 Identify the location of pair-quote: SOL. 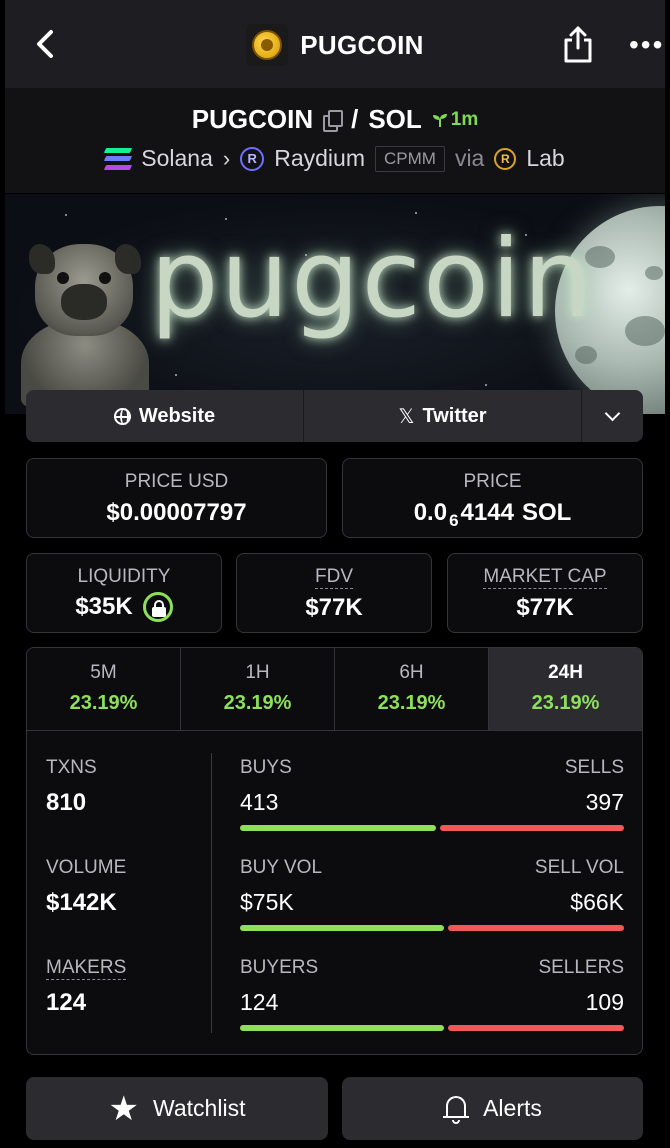
(395, 119).